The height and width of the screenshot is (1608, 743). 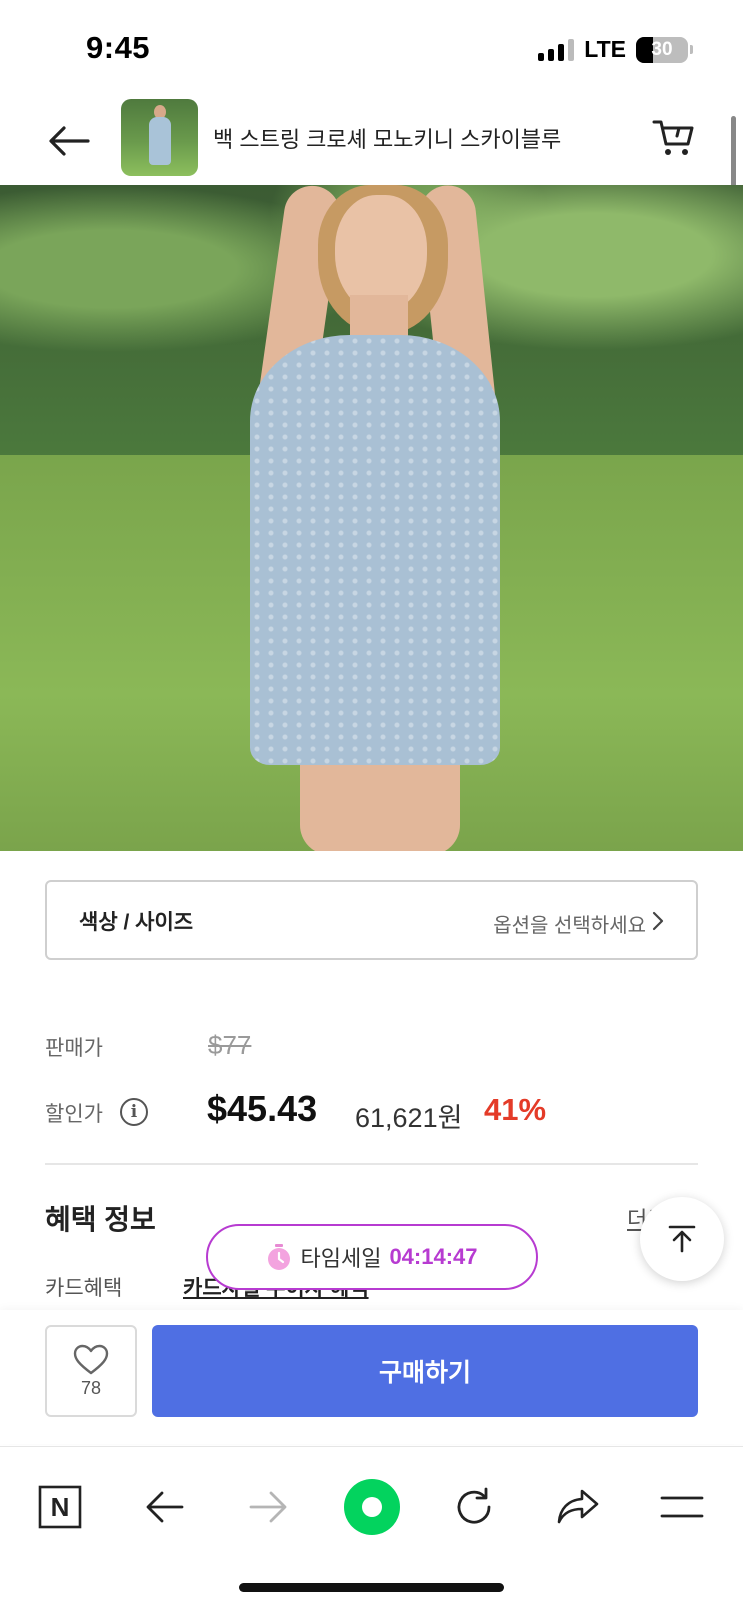 What do you see at coordinates (371, 48) in the screenshot?
I see `status-bar: 9:45 LTE 30` at bounding box center [371, 48].